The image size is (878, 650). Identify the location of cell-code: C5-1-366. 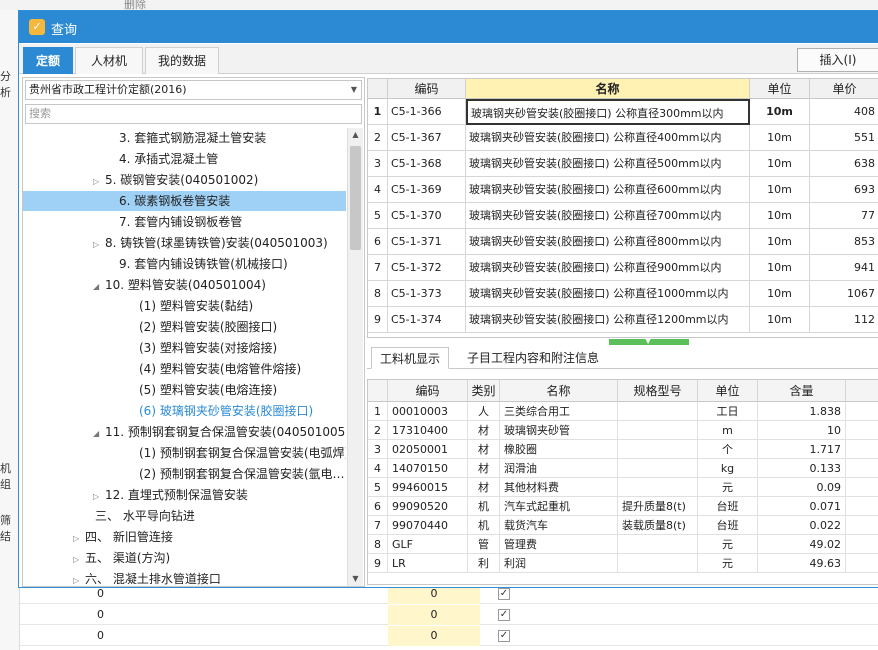
(427, 112).